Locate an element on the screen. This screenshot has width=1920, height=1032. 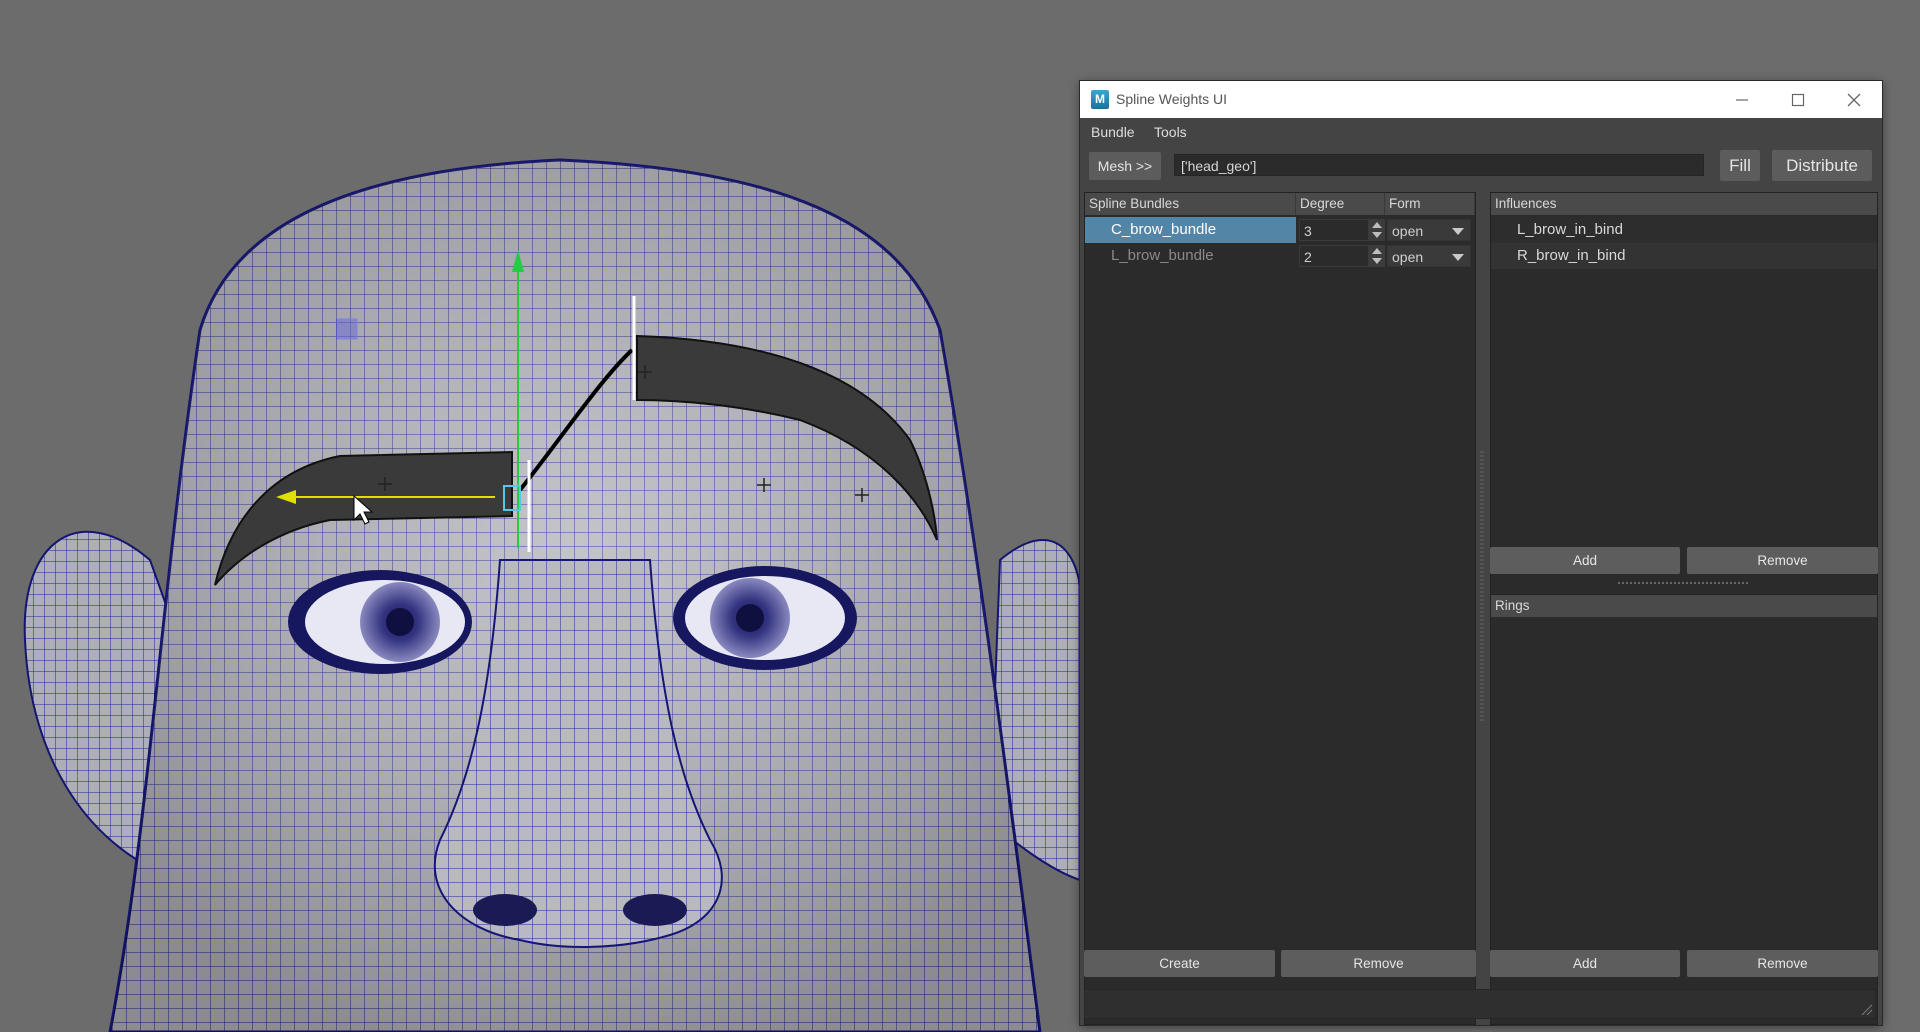
header-rings: Rings is located at coordinates (1684, 606).